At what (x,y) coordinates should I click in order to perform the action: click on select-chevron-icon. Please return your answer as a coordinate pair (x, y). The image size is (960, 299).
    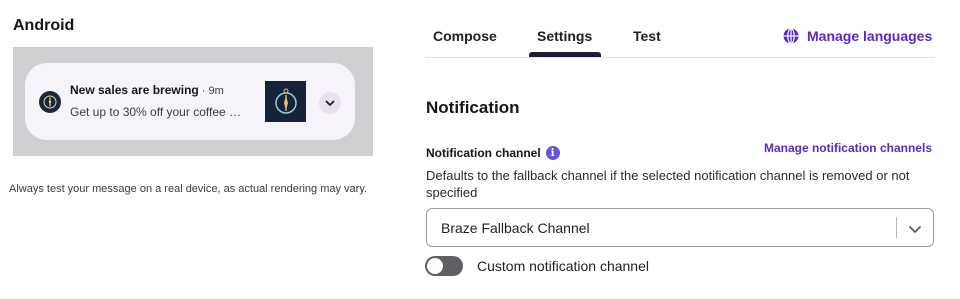
    Looking at the image, I should click on (915, 229).